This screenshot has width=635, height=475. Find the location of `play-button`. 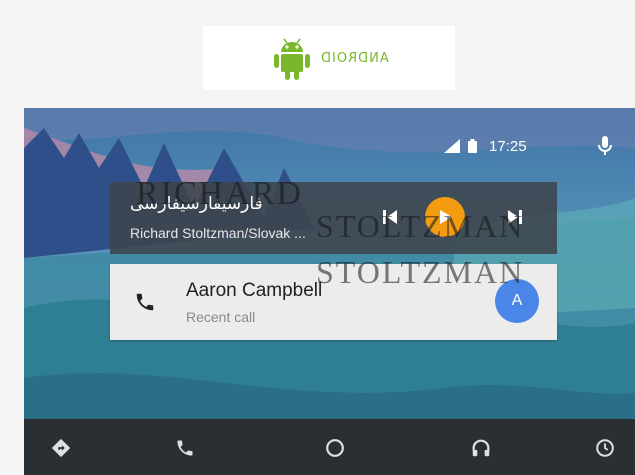

play-button is located at coordinates (445, 217).